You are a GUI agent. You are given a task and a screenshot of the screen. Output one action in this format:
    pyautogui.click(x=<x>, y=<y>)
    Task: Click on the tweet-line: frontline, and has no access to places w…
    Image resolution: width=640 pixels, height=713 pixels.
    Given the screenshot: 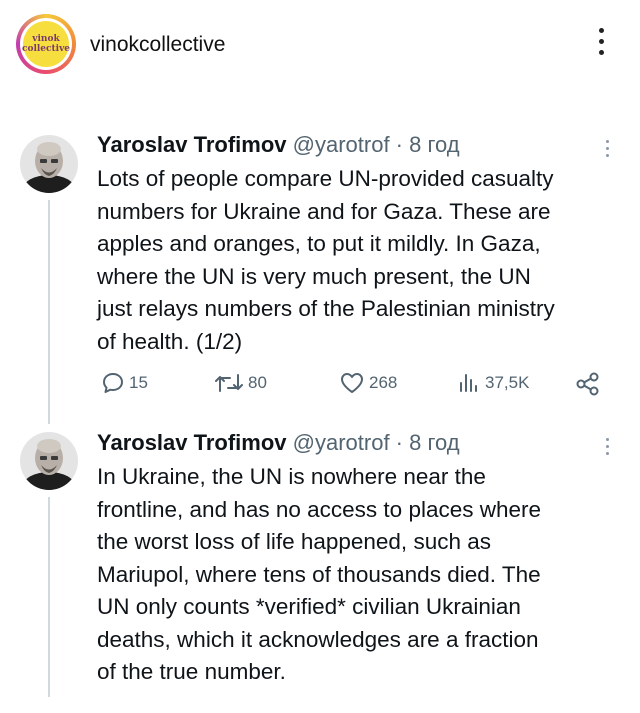 What is the action you would take?
    pyautogui.click(x=319, y=509)
    